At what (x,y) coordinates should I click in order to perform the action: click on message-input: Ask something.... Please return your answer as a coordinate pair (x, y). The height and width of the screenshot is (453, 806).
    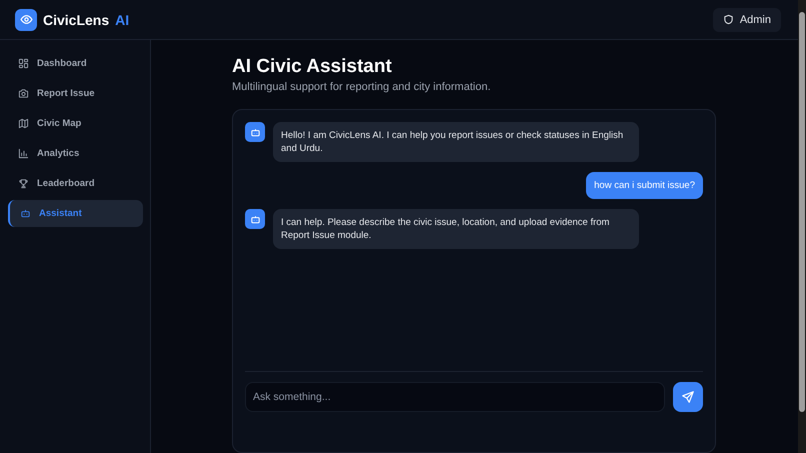
    Looking at the image, I should click on (455, 397).